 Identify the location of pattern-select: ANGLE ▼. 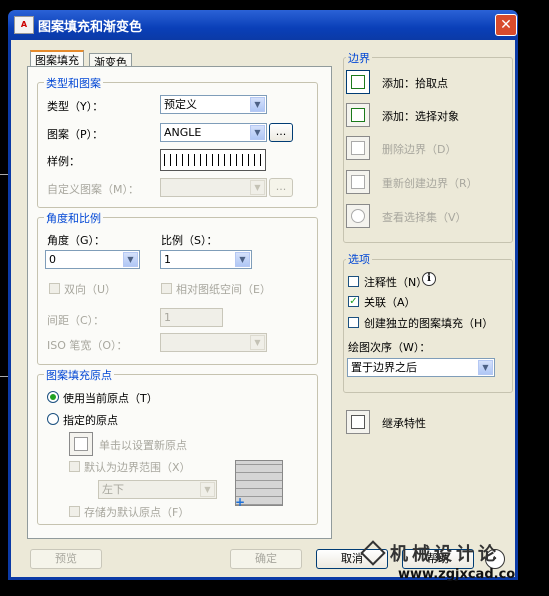
(213, 132).